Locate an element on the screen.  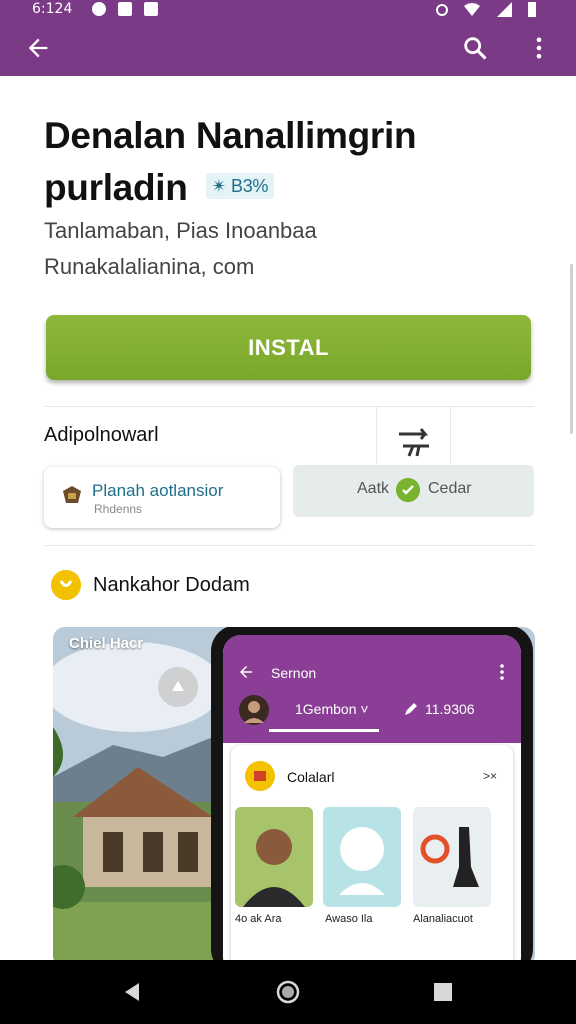
section-heading: Adipolnowarl is located at coordinates (101, 435).